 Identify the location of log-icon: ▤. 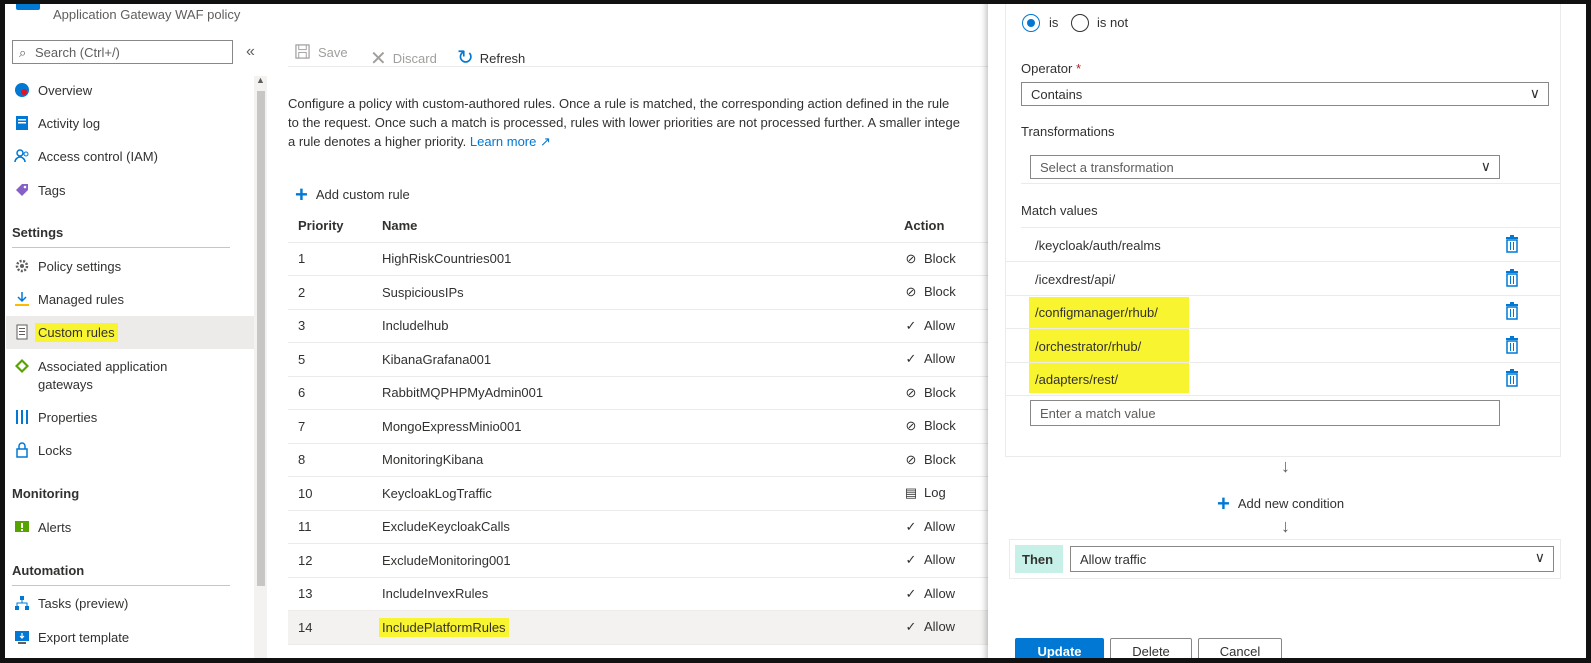
(911, 493).